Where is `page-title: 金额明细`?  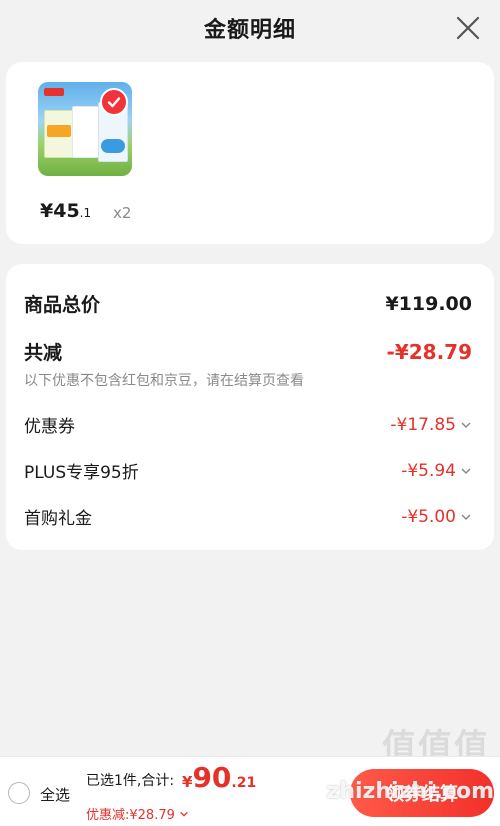
page-title: 金额明细 is located at coordinates (249, 30).